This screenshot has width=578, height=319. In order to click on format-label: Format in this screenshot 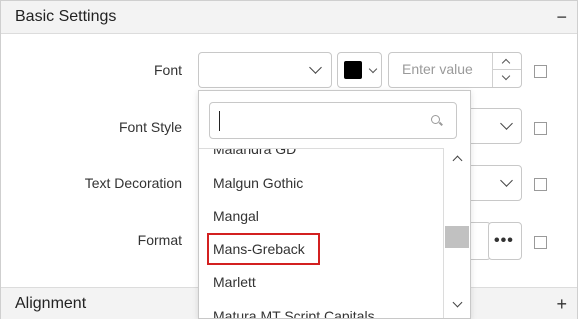, I will do `click(159, 240)`.